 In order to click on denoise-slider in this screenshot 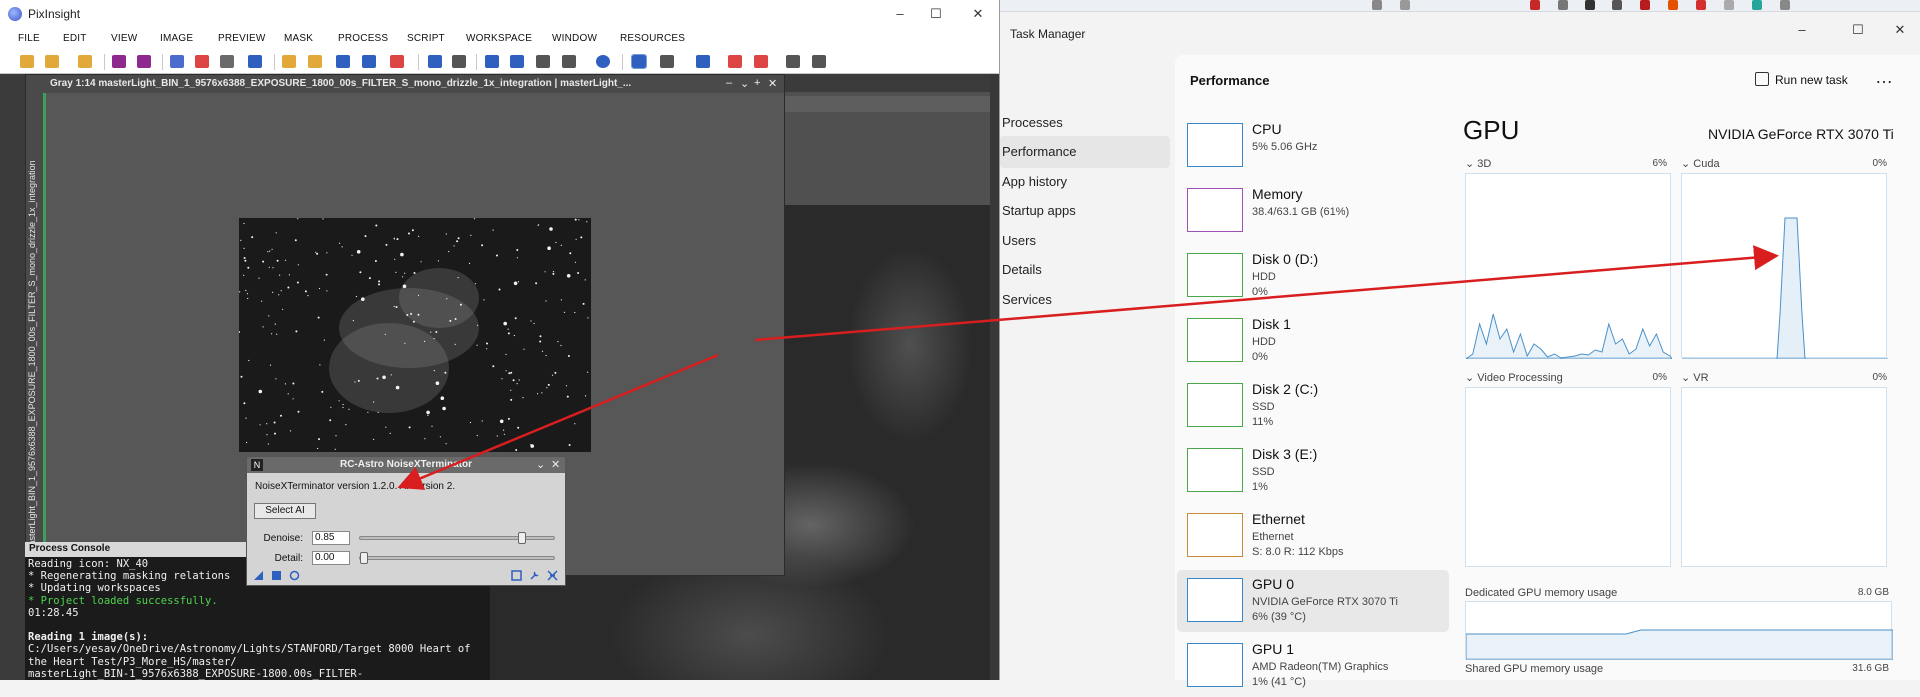, I will do `click(457, 538)`.